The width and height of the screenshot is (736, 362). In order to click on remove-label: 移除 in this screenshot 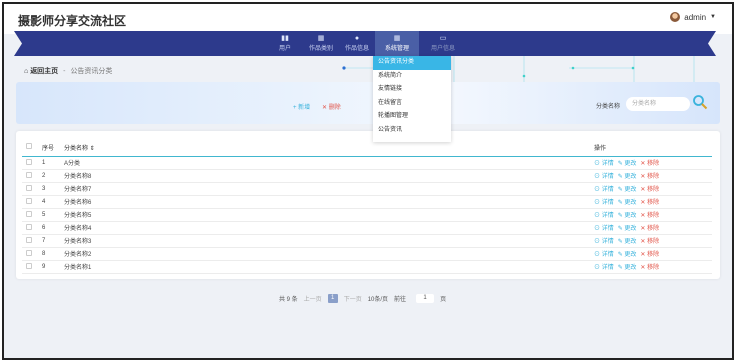, I will do `click(653, 242)`.